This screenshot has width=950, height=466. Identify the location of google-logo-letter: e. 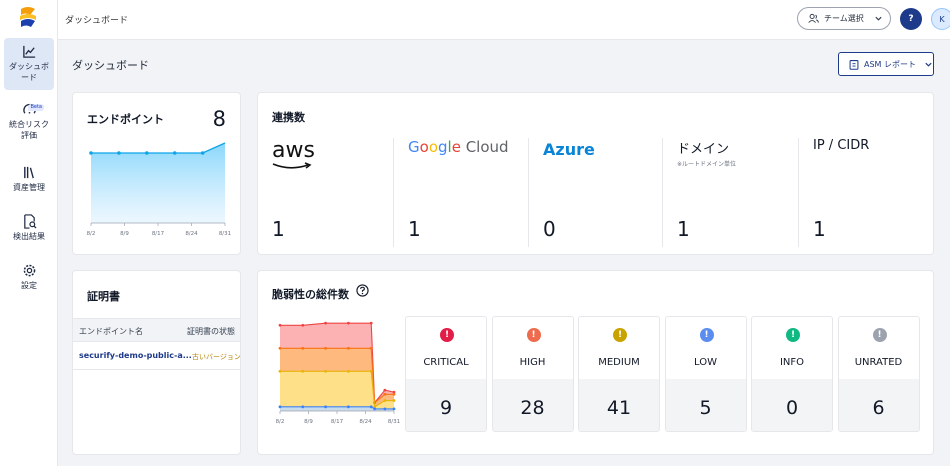
(456, 147).